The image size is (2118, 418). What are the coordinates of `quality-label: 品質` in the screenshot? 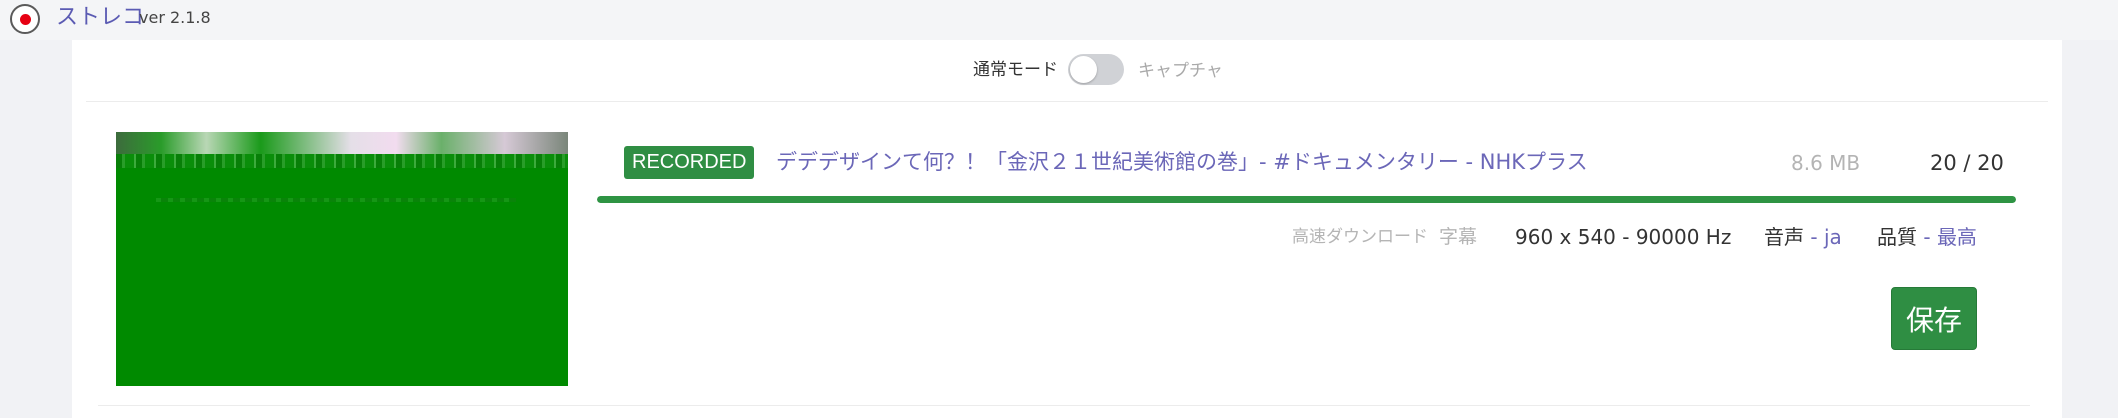 It's located at (1897, 237).